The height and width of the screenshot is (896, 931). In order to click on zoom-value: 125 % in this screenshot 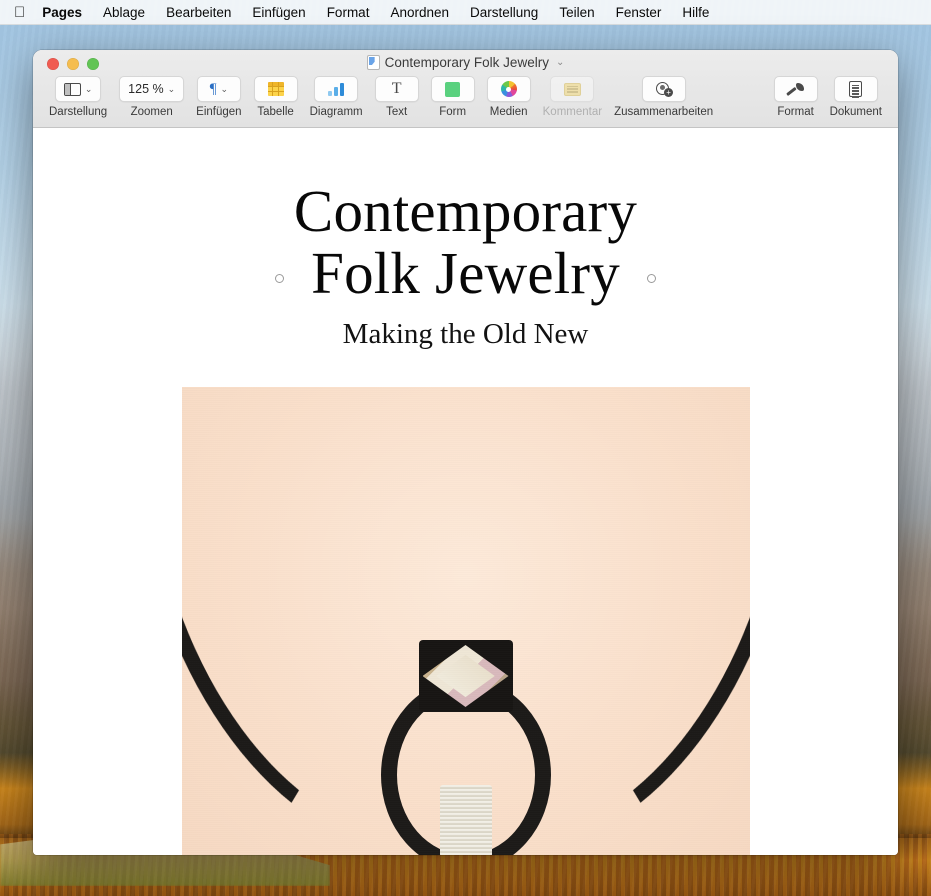, I will do `click(146, 89)`.